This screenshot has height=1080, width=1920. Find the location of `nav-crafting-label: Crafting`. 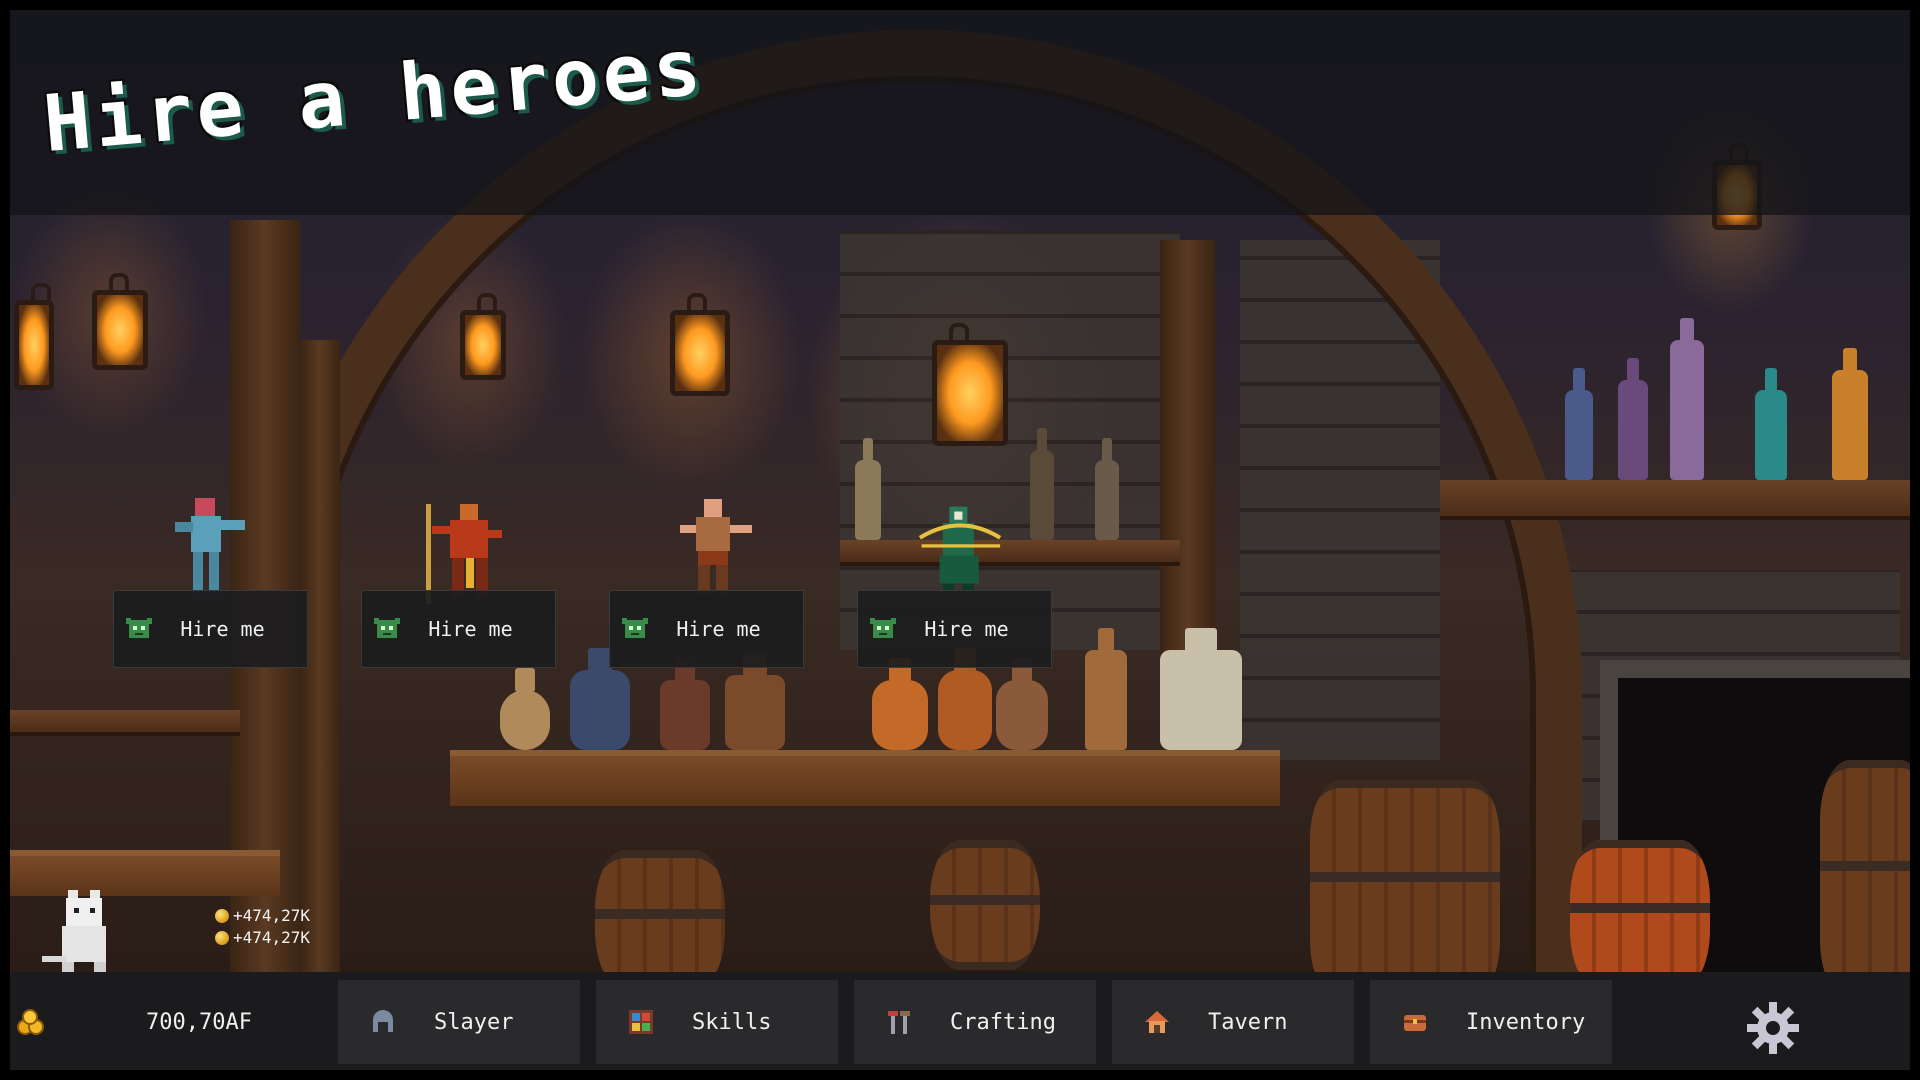

nav-crafting-label: Crafting is located at coordinates (1003, 1022).